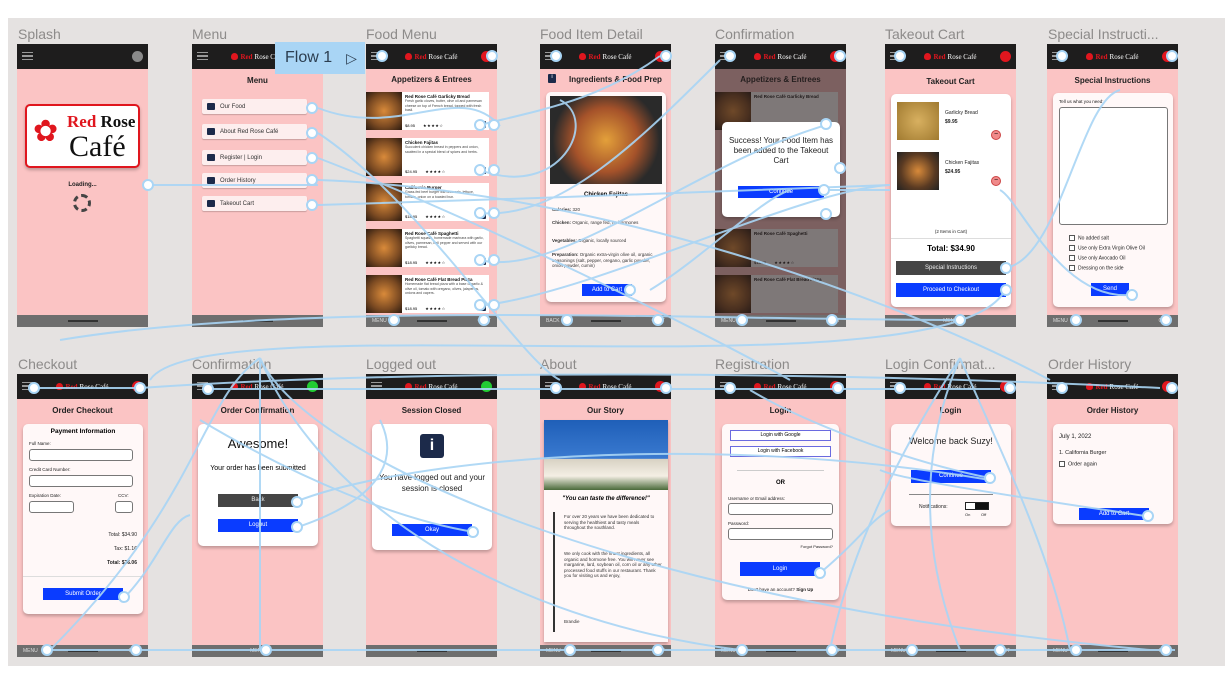 Image resolution: width=1225 pixels, height=685 pixels. Describe the element at coordinates (124, 507) in the screenshot. I see `cvv-input` at that location.